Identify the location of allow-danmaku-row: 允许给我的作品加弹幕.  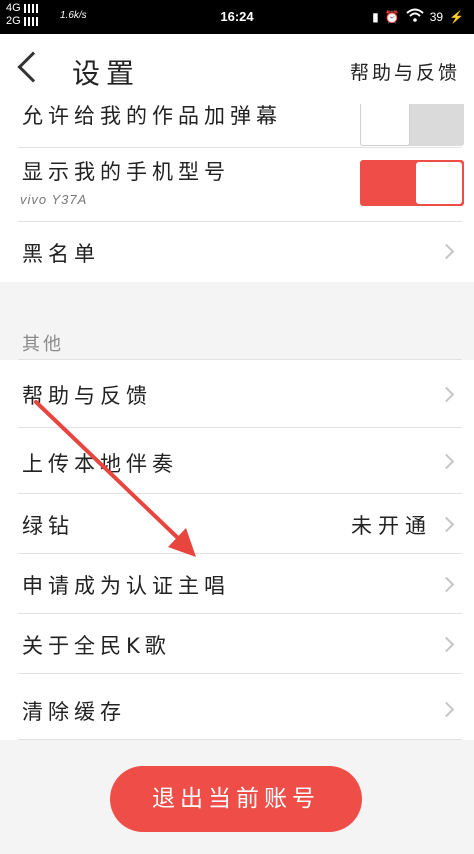
(237, 126).